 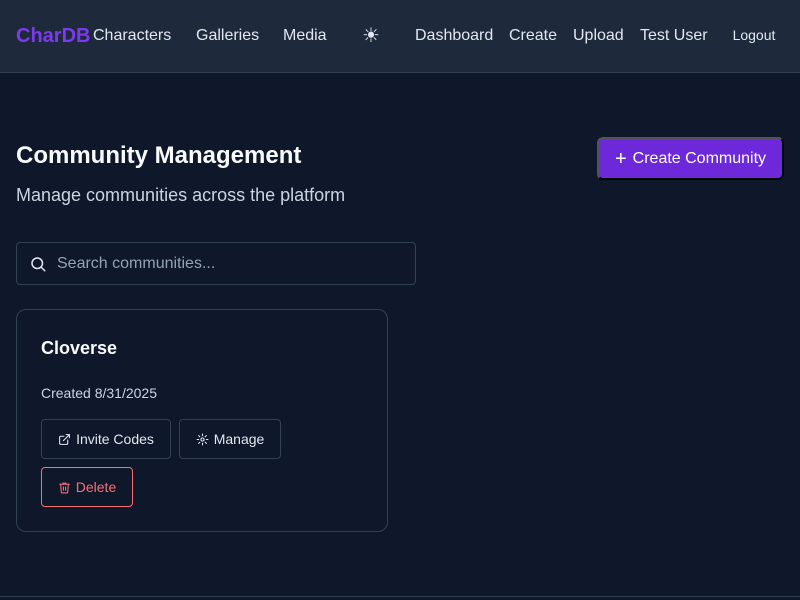 I want to click on gear-icon, so click(x=202, y=439).